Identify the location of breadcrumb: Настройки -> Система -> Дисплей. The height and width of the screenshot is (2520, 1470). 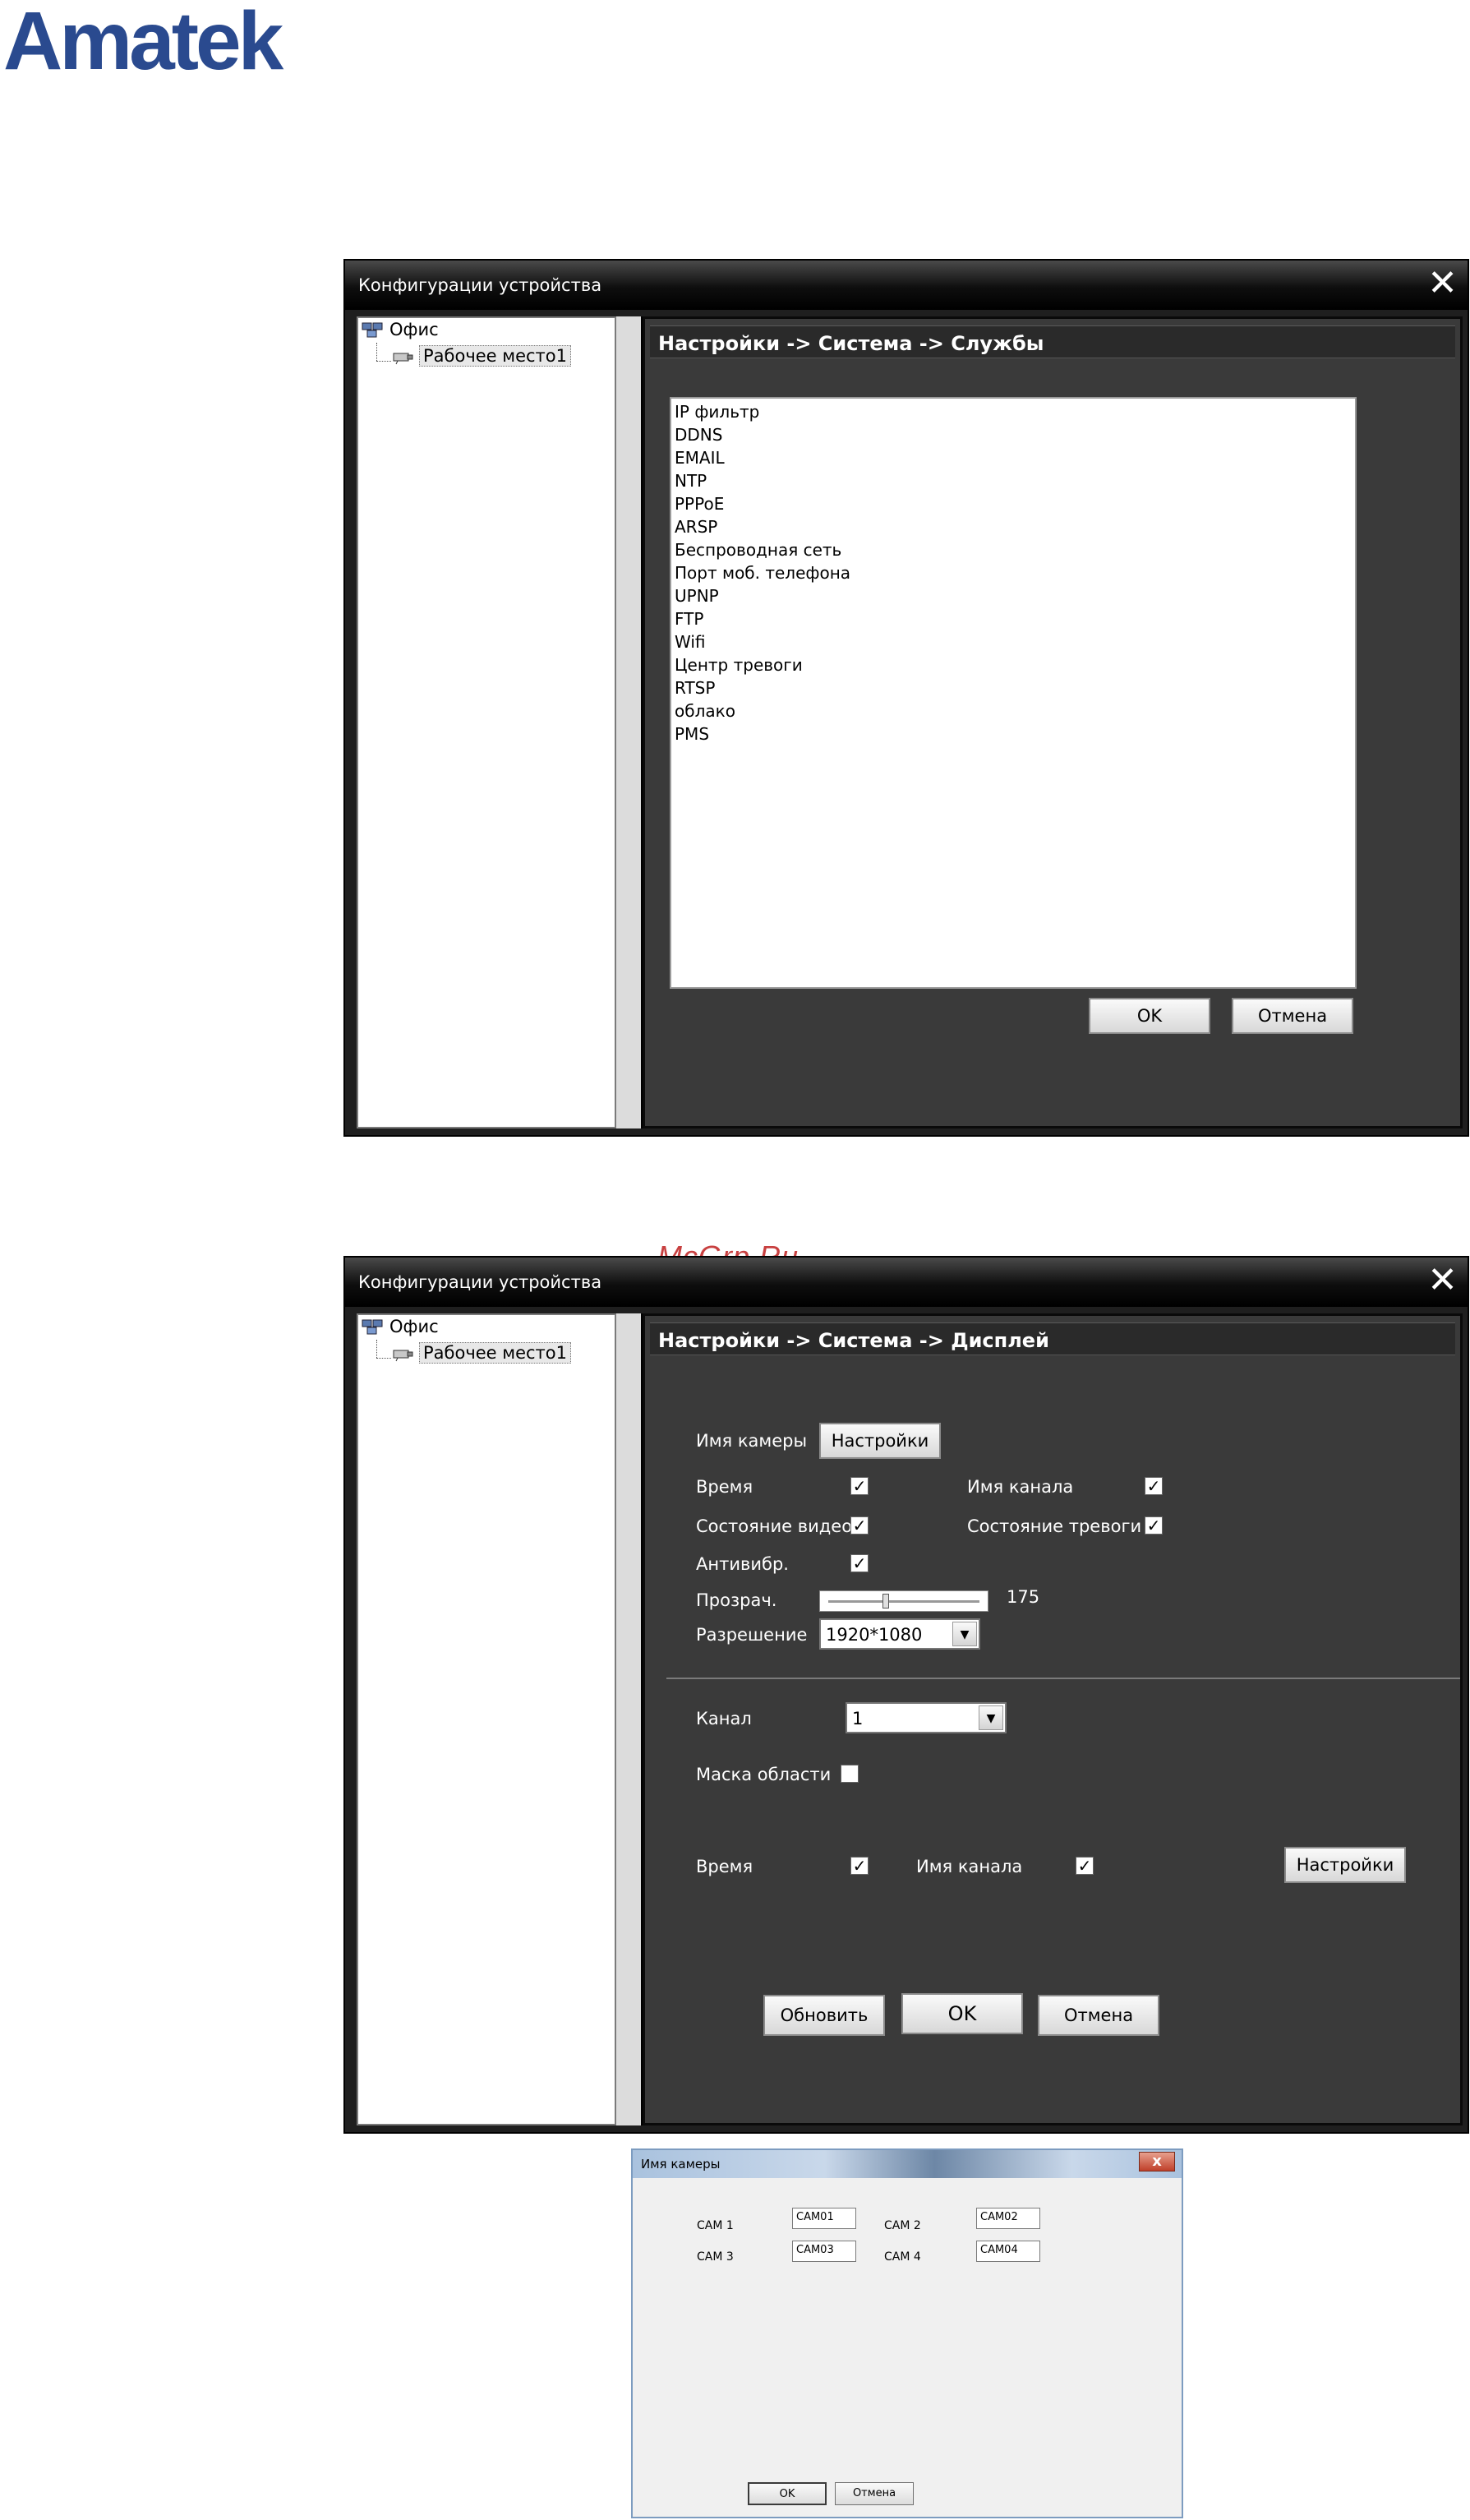
(853, 1340).